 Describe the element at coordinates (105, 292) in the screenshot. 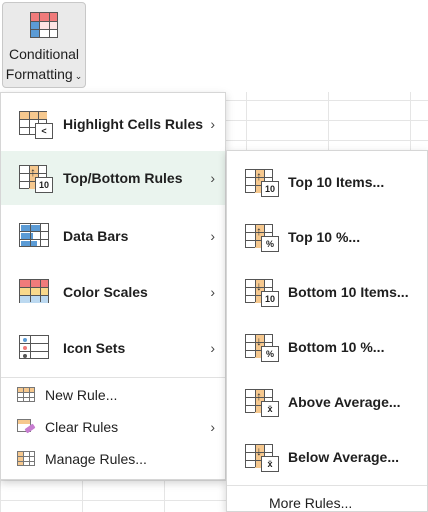

I see `menu-item-label: Color Scales` at that location.